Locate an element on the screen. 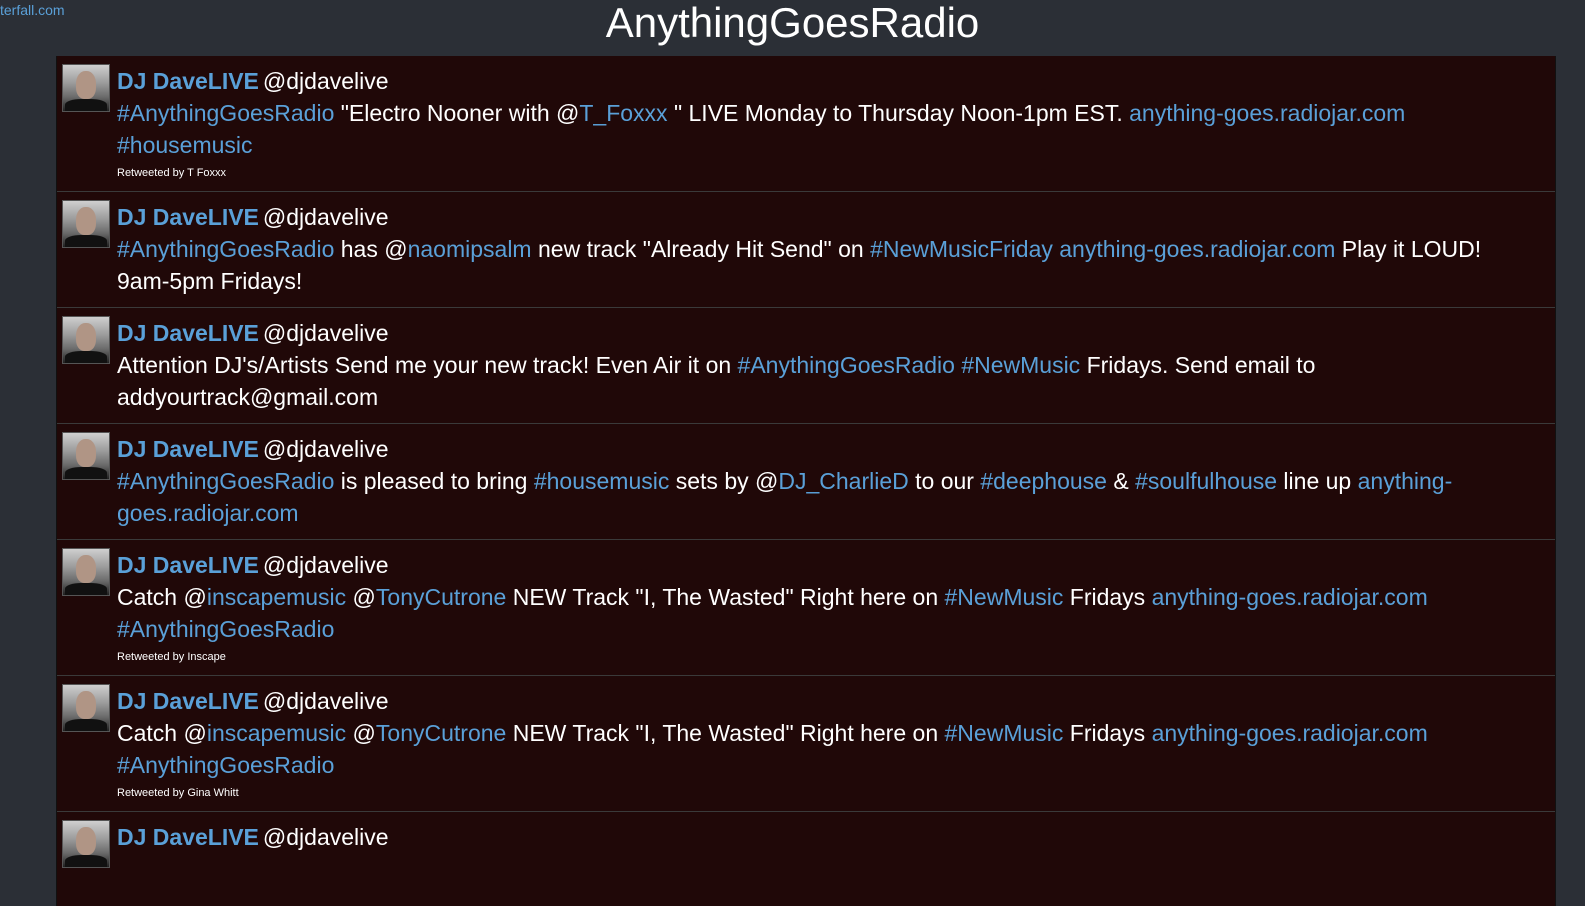 This screenshot has height=906, width=1585. page-title: AnythingGoesRadio is located at coordinates (792, 23).